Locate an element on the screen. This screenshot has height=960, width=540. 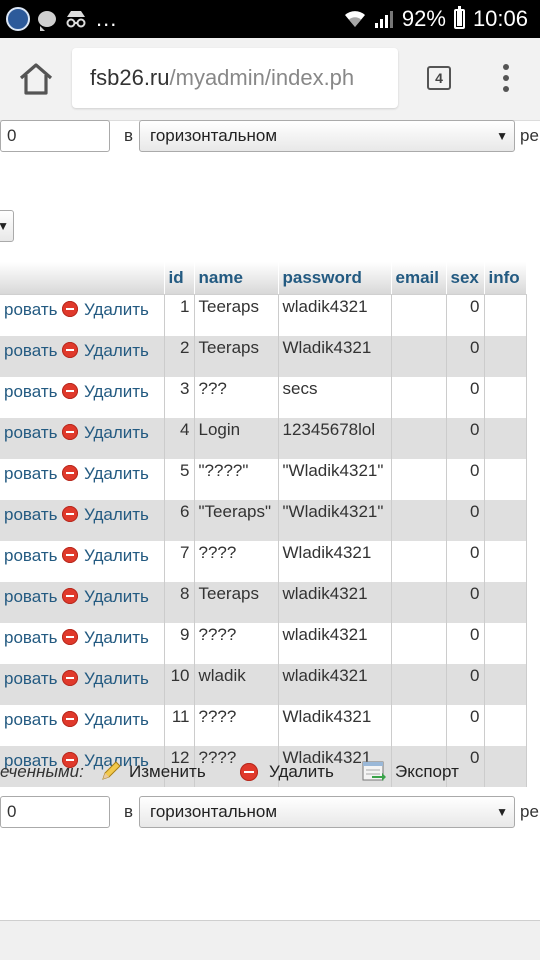
column-header: name is located at coordinates (236, 278).